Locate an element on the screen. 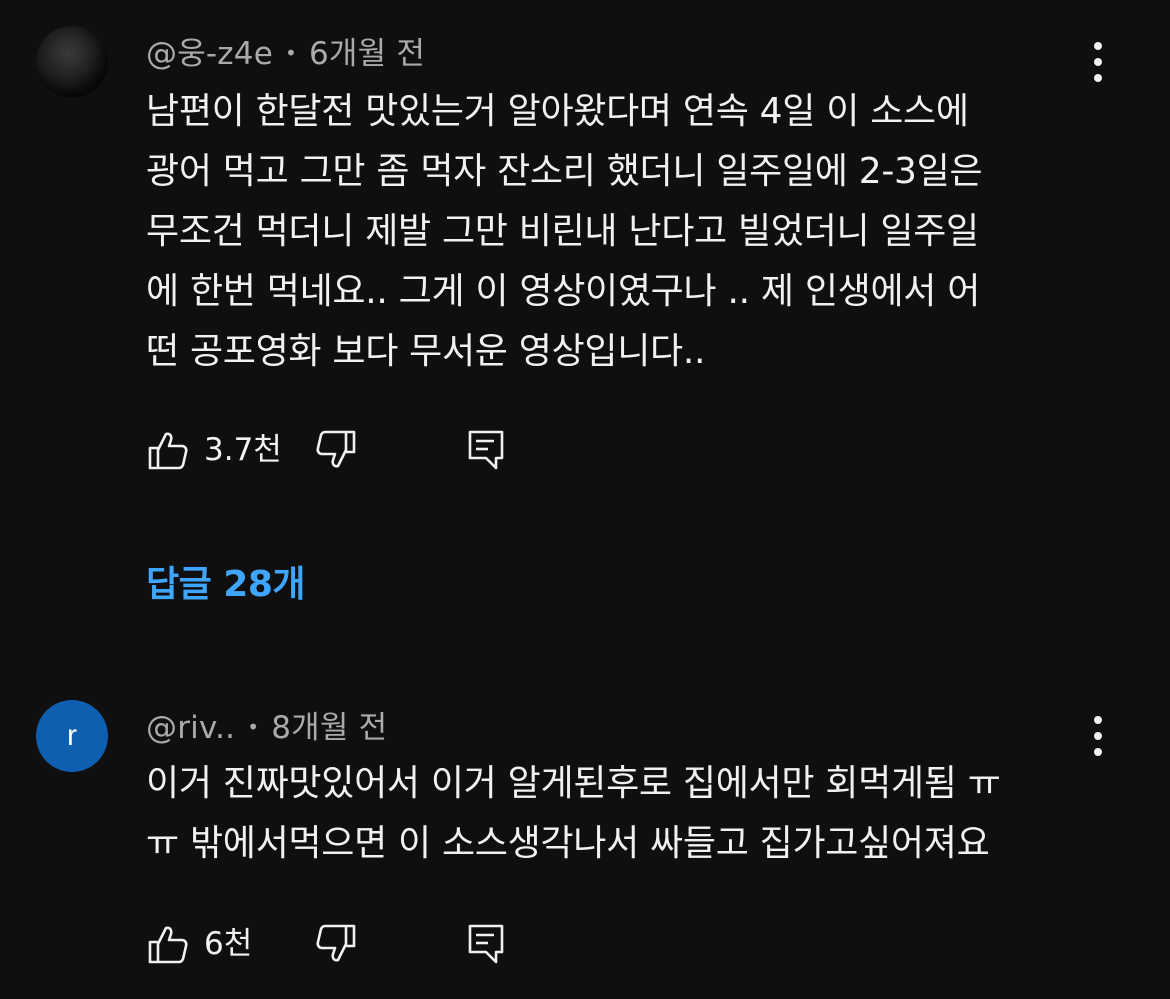 Image resolution: width=1170 pixels, height=999 pixels. avatar-letter: r is located at coordinates (72, 735).